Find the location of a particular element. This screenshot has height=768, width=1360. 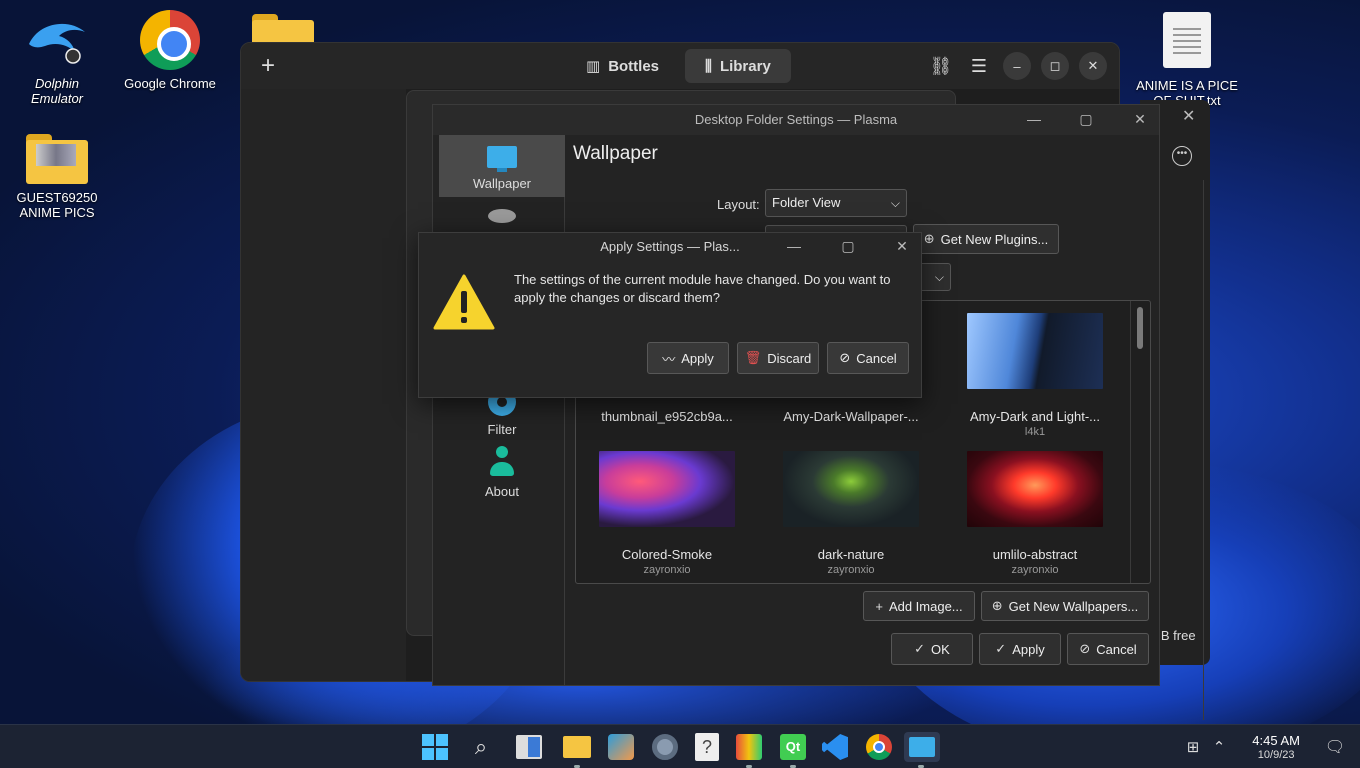

gallery-scrollbar is located at coordinates (1140, 442).